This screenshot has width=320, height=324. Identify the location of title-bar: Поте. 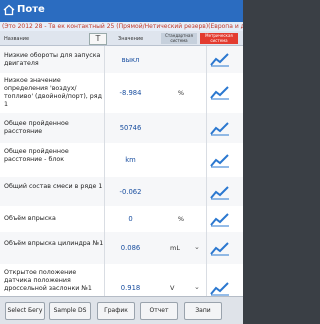
(121, 11).